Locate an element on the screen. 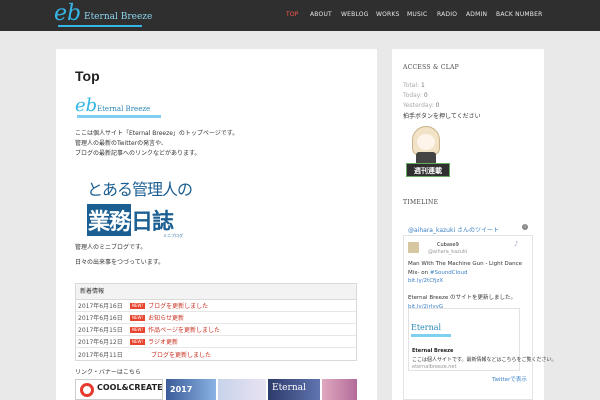  yesterday-value: 0 is located at coordinates (437, 105).